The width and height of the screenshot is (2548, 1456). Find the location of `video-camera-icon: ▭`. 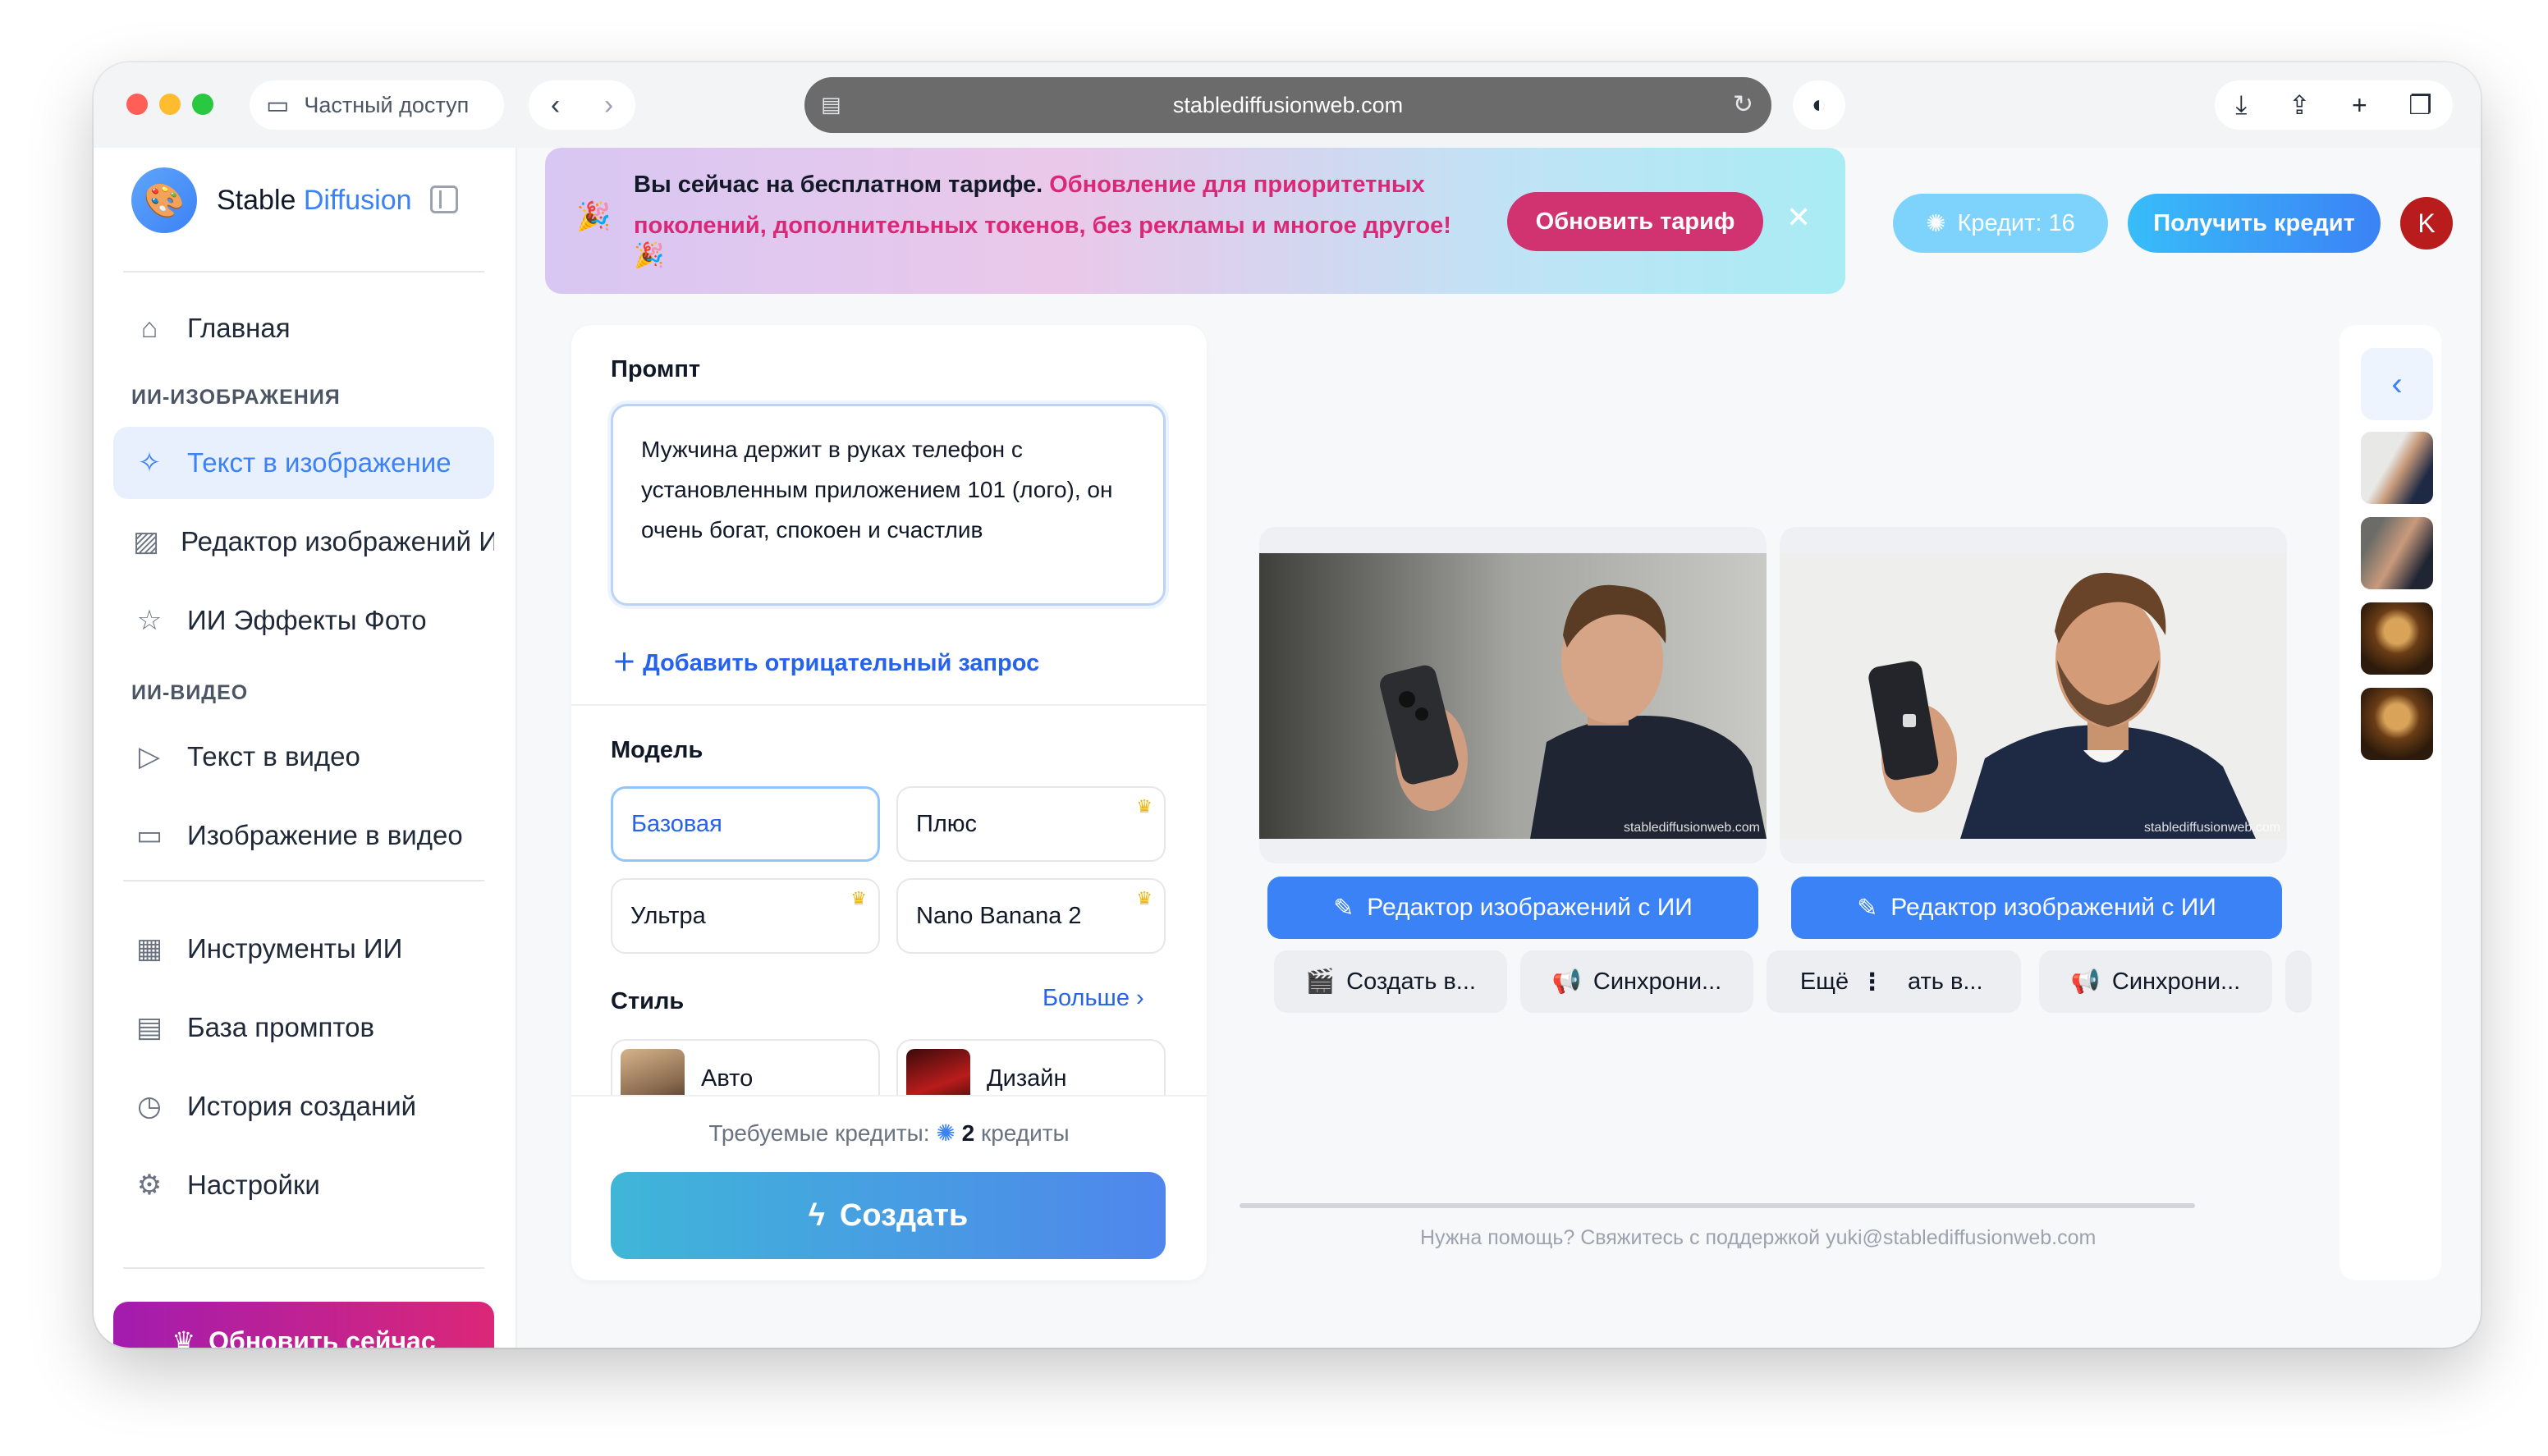

video-camera-icon: ▭ is located at coordinates (149, 835).